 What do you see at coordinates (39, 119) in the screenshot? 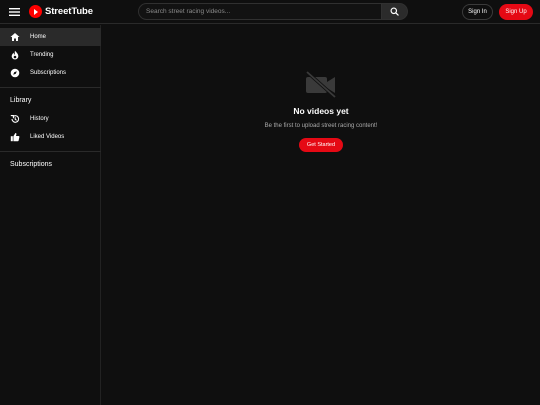
I see `sidebar-item-label: History` at bounding box center [39, 119].